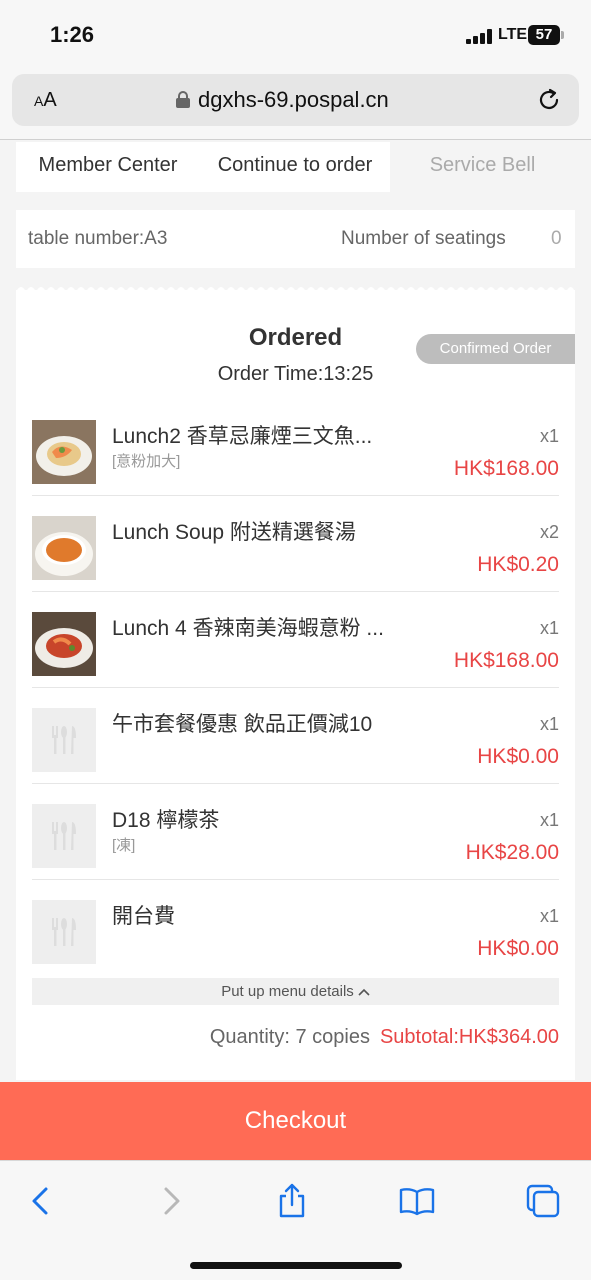  I want to click on table-number: table number:A3, so click(98, 238).